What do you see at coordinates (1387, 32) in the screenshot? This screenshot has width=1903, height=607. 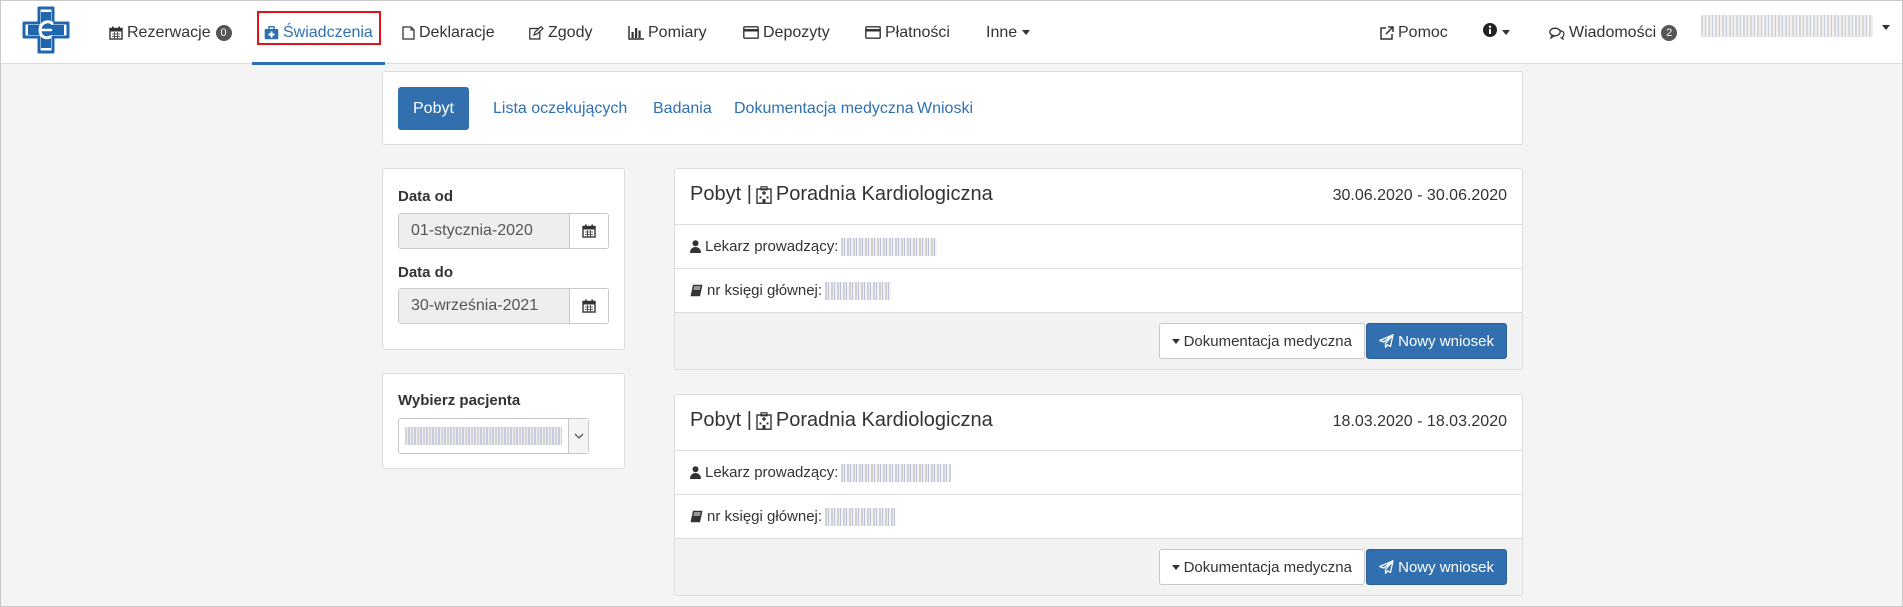 I see `external-link-icon` at bounding box center [1387, 32].